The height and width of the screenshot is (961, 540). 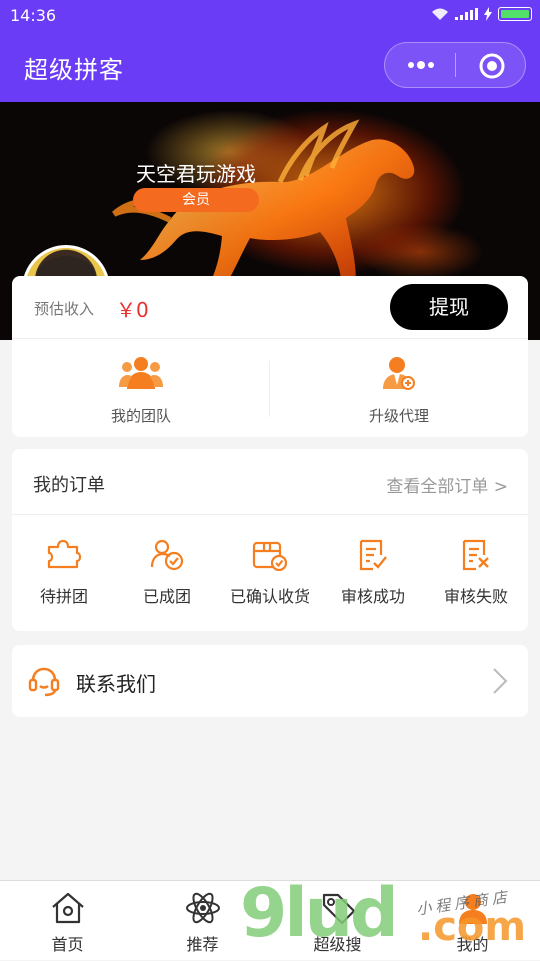 I want to click on earnings-card: 预估收入 ￥0 提现, so click(x=270, y=307).